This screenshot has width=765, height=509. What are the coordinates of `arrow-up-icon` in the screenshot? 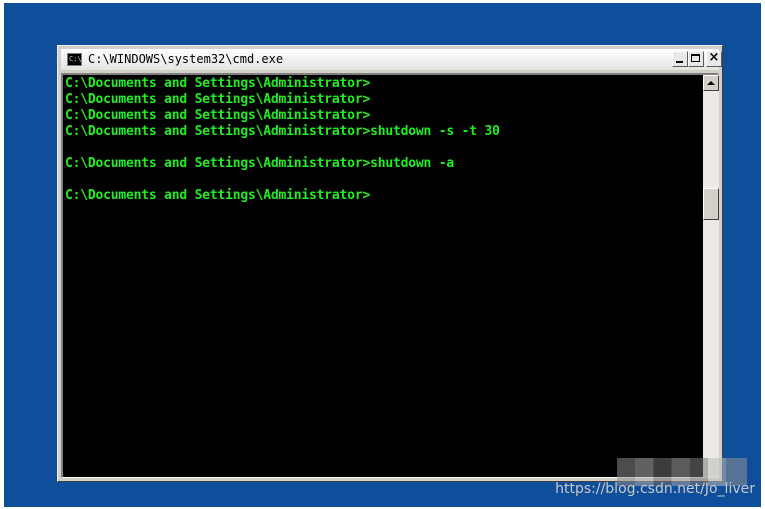 It's located at (711, 83).